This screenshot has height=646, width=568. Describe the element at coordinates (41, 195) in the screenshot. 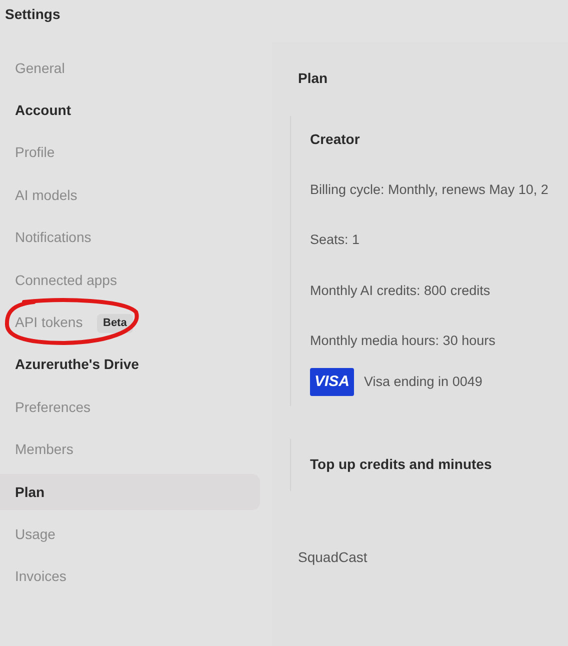

I see `sidebar-item: AI models` at that location.